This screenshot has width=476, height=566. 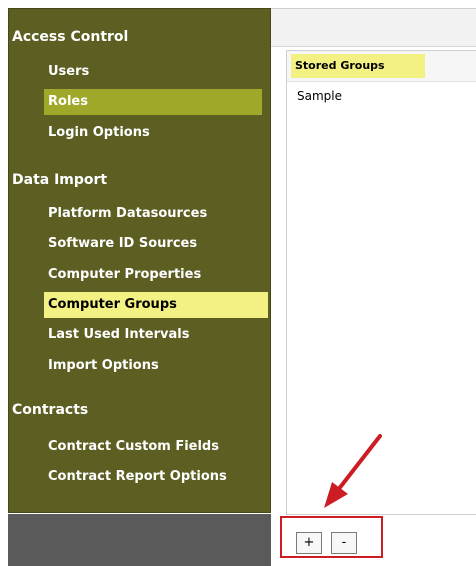 I want to click on sidebar-item-contract-report-options: Contract Report Options, so click(x=153, y=477).